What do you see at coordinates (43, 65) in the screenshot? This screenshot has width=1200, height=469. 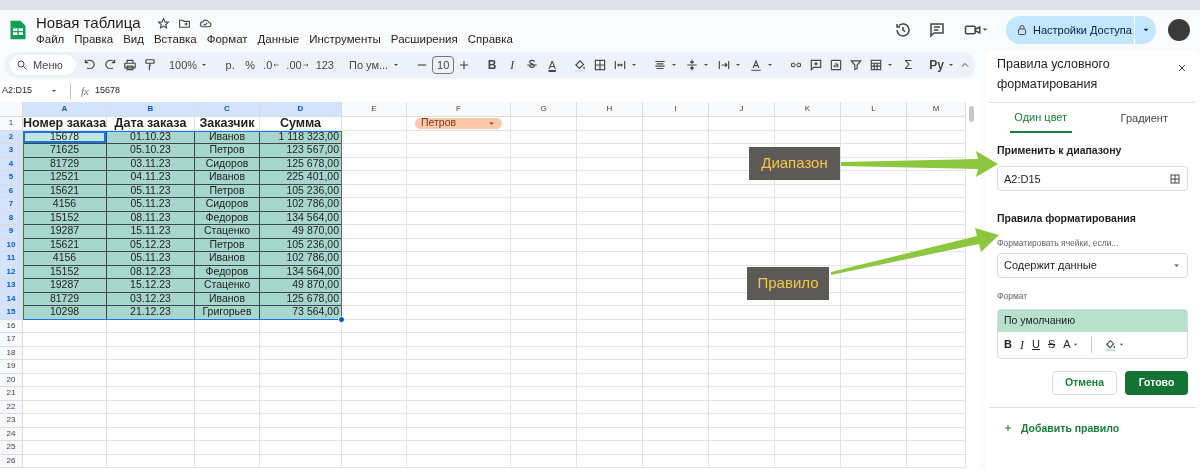 I see `search-field: Меню` at bounding box center [43, 65].